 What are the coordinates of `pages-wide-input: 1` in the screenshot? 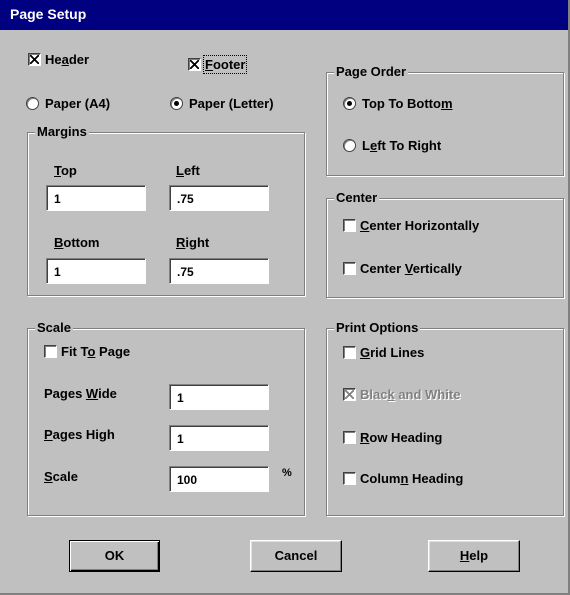 It's located at (219, 397).